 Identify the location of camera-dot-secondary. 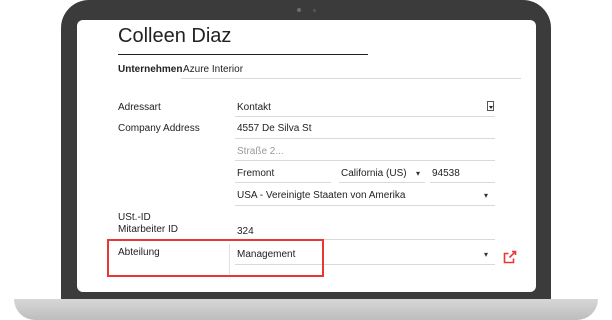
(314, 10).